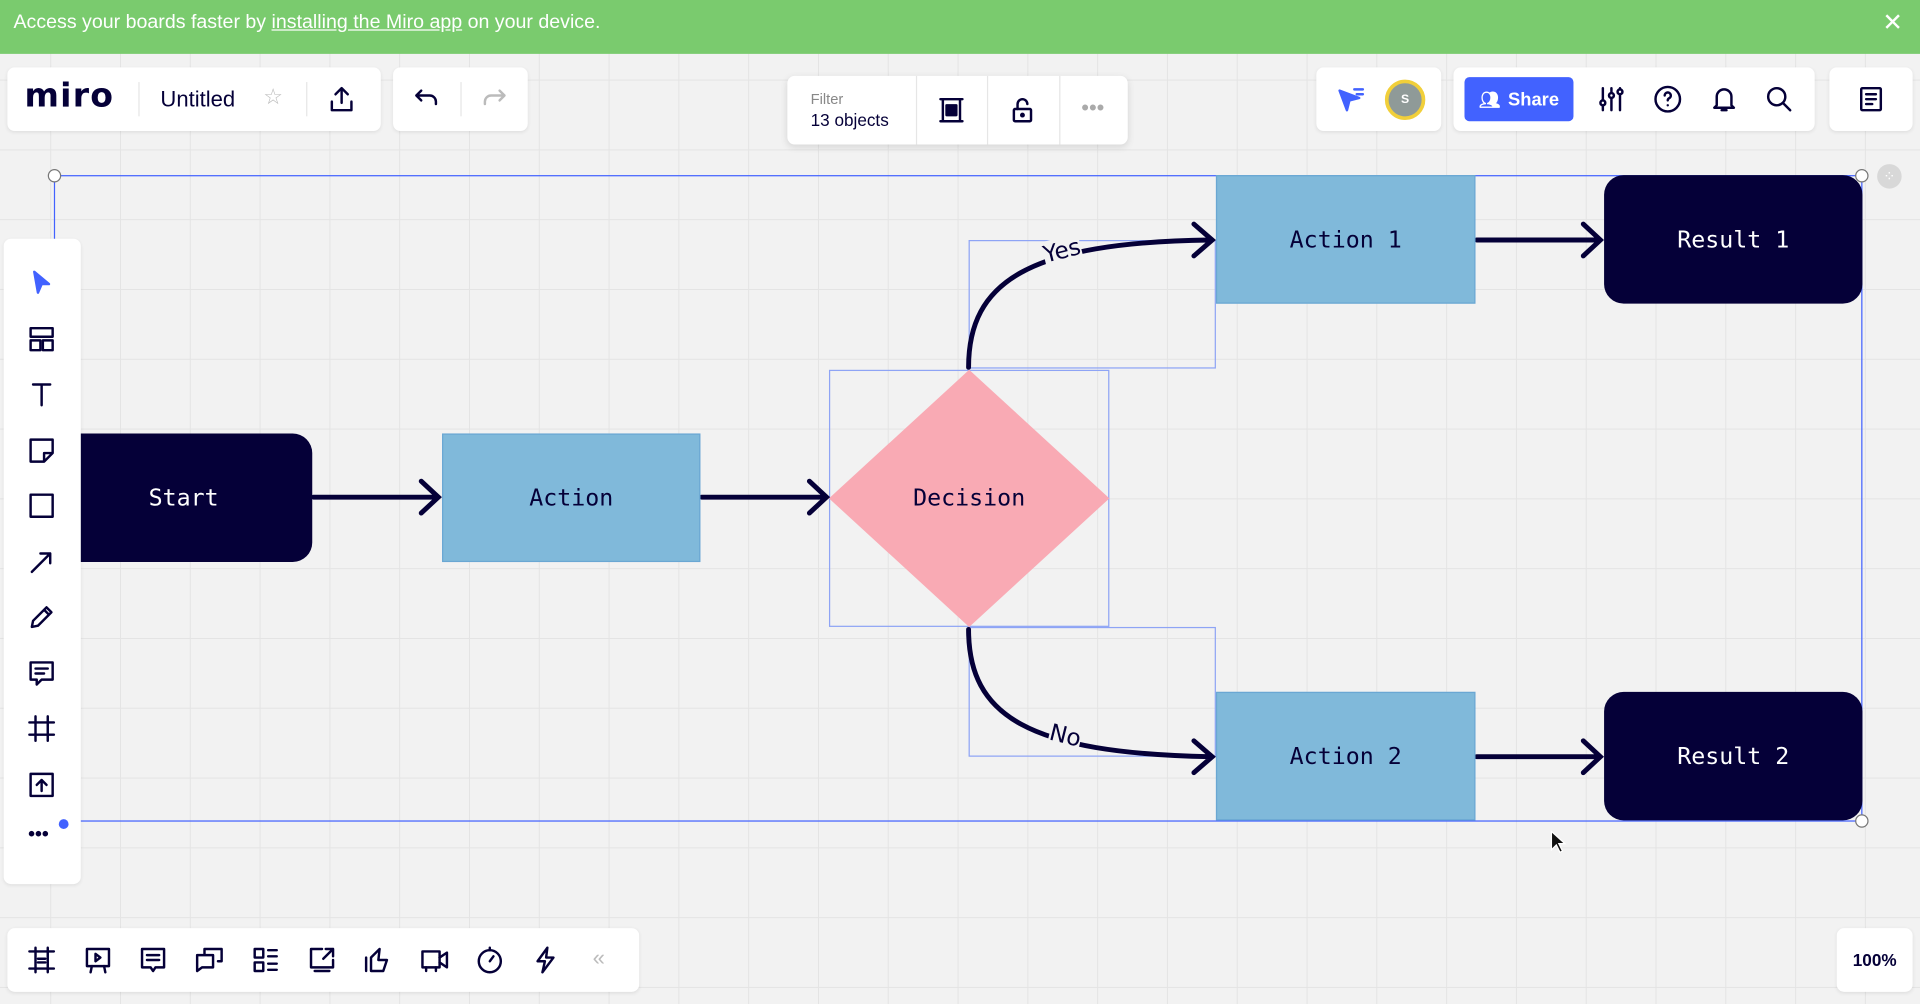 This screenshot has height=1004, width=1920. Describe the element at coordinates (1379, 99) in the screenshot. I see `collab-panel: S` at that location.